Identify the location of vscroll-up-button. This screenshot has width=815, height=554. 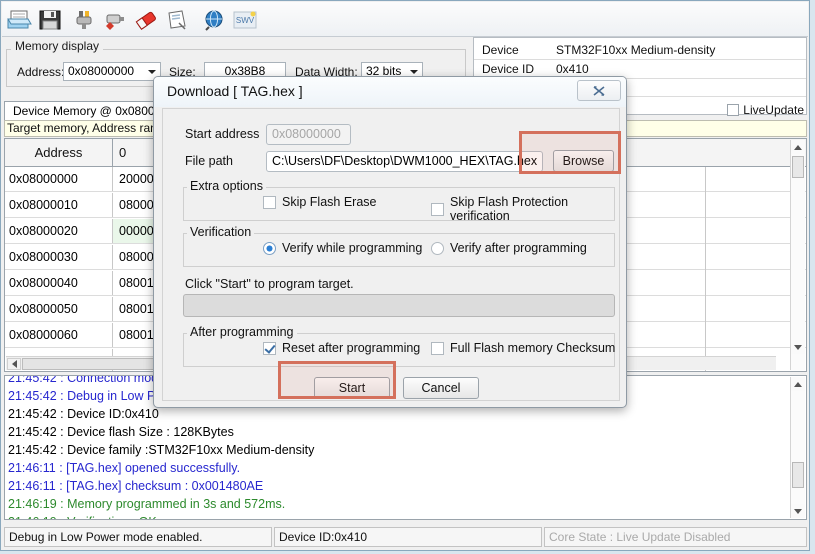
(798, 147).